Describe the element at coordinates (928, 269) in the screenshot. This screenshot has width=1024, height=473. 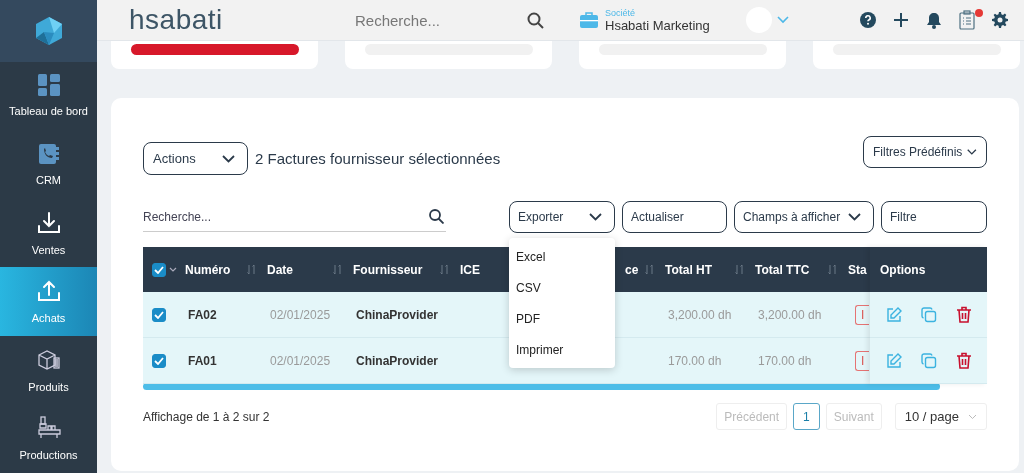
I see `column-header: Options` at that location.